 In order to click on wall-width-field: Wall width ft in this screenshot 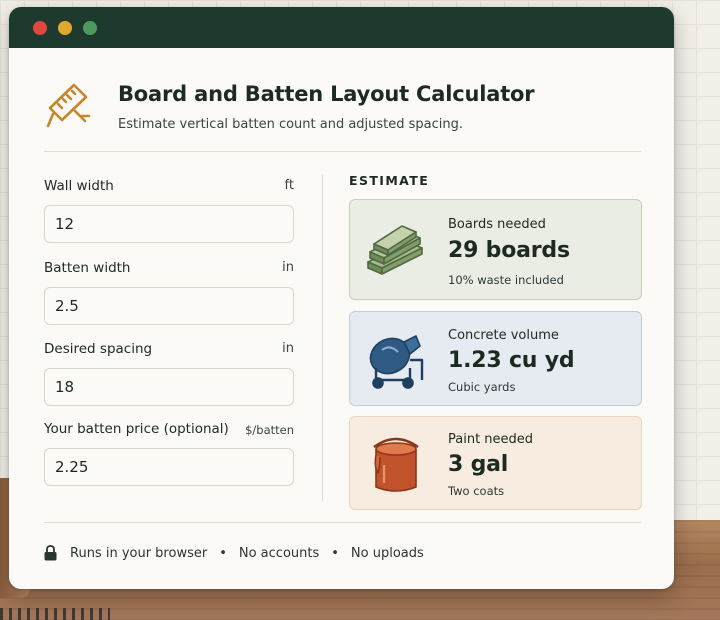, I will do `click(169, 211)`.